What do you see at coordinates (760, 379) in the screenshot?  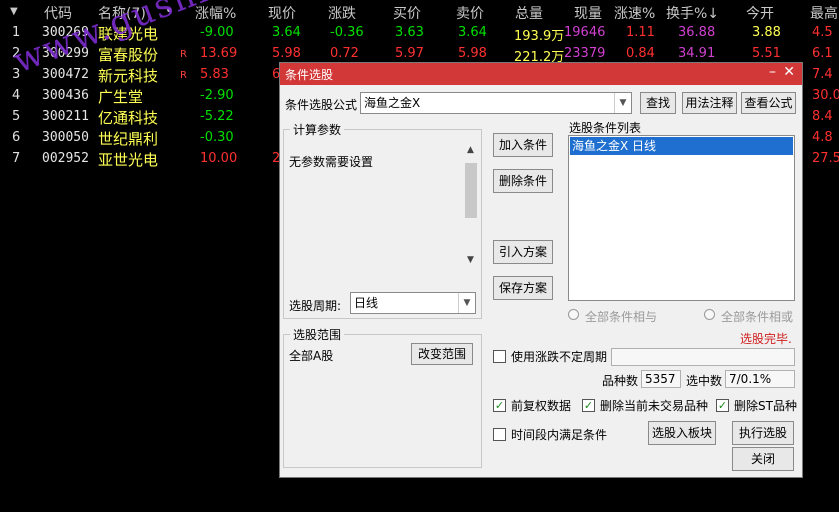 I see `selected-value: 7/0.1%` at bounding box center [760, 379].